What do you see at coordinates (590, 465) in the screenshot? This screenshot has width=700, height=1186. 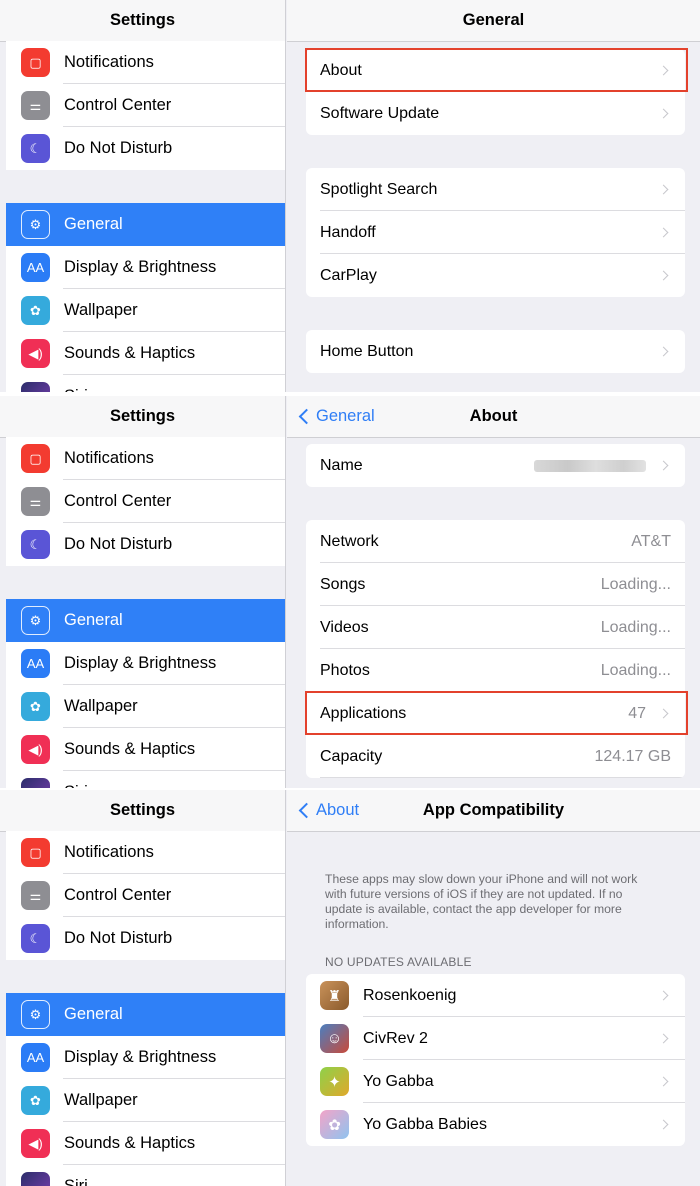 I see `blurred-device-name` at bounding box center [590, 465].